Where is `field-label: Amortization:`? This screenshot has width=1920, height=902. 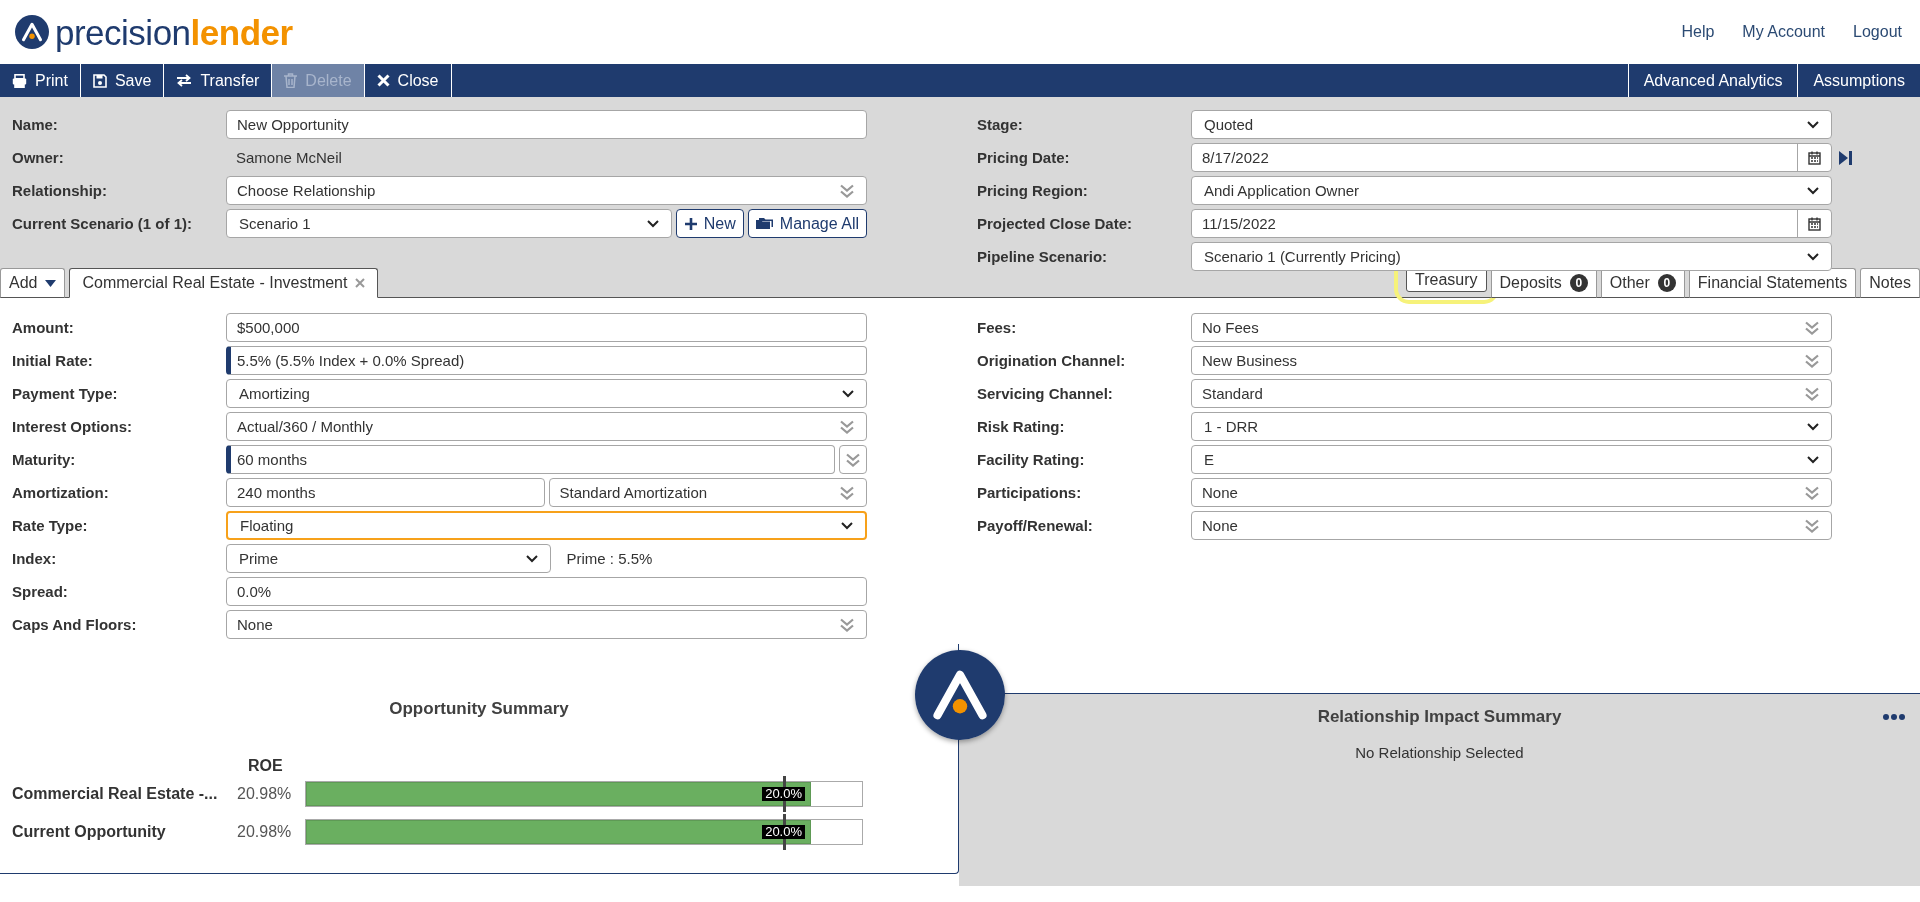 field-label: Amortization: is located at coordinates (61, 492).